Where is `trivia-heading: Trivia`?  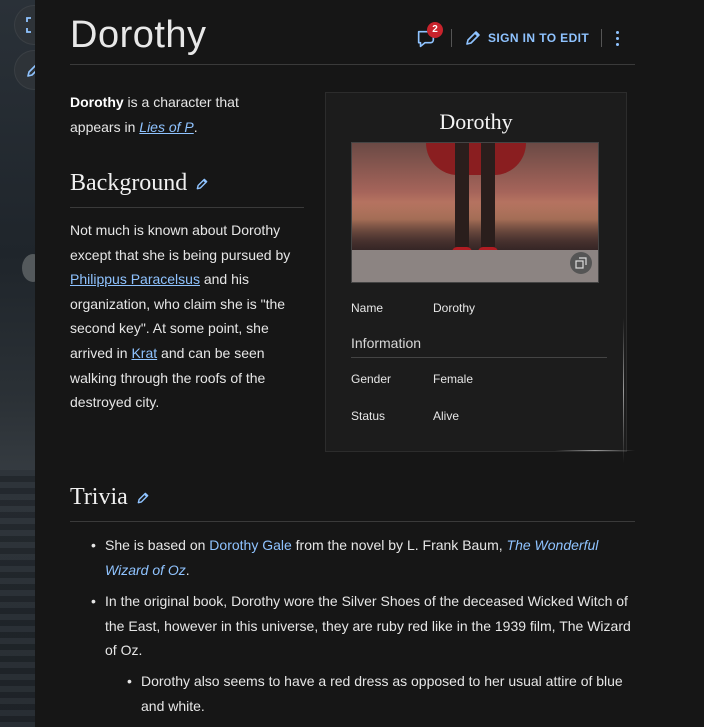 trivia-heading: Trivia is located at coordinates (110, 497).